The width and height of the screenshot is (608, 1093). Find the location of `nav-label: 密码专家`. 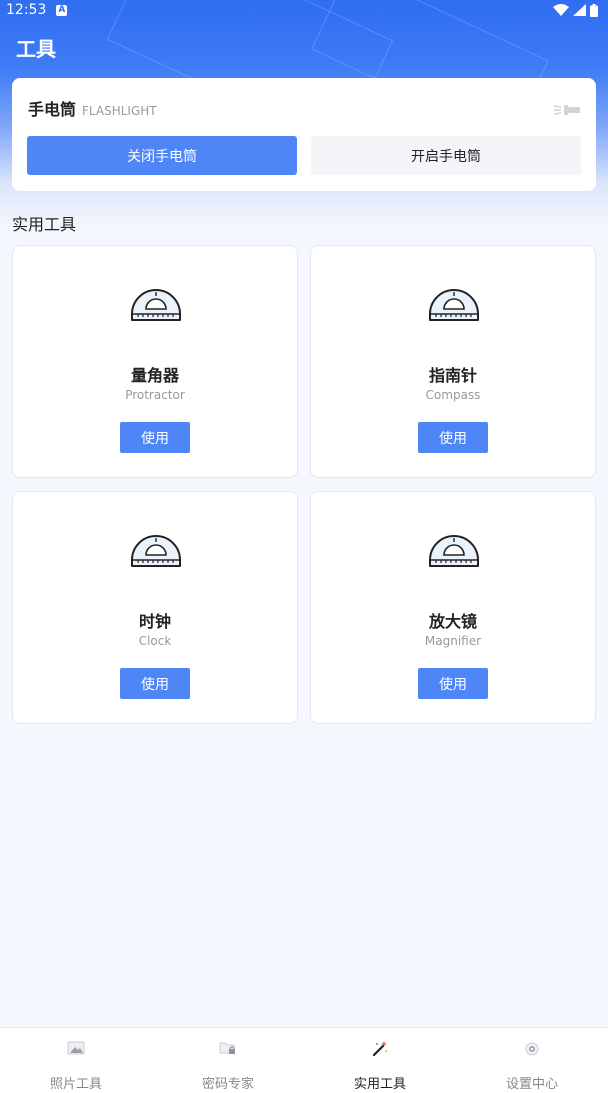

nav-label: 密码专家 is located at coordinates (227, 1084).